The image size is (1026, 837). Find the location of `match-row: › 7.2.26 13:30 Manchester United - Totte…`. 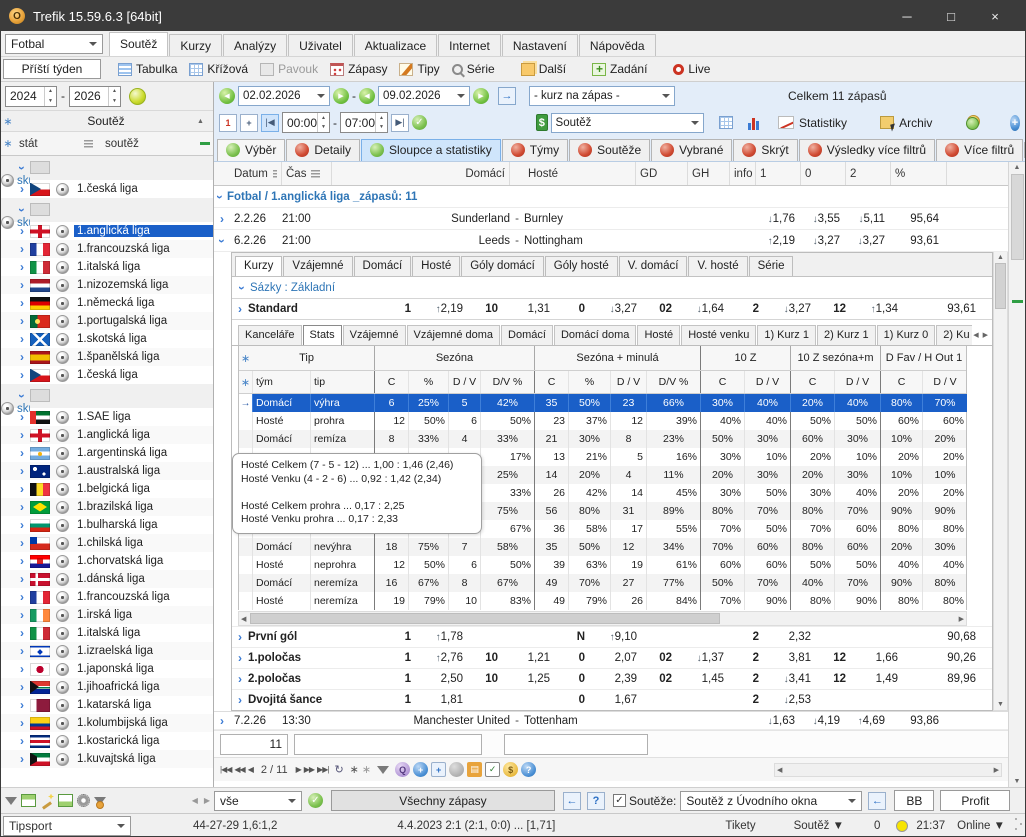

match-row: › 7.2.26 13:30 Manchester United - Totte… is located at coordinates (611, 720).